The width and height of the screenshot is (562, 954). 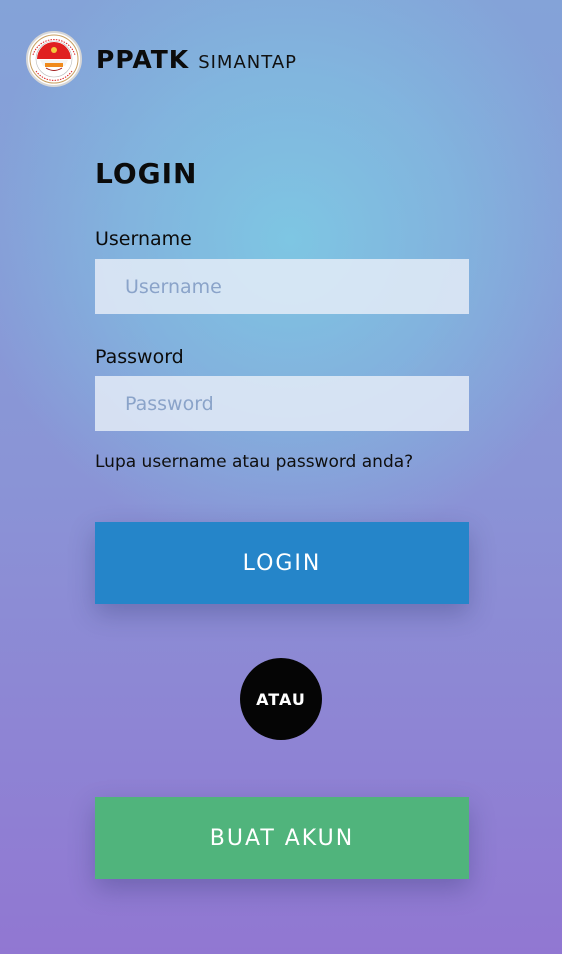 I want to click on login-heading: LOGIN, so click(x=146, y=173).